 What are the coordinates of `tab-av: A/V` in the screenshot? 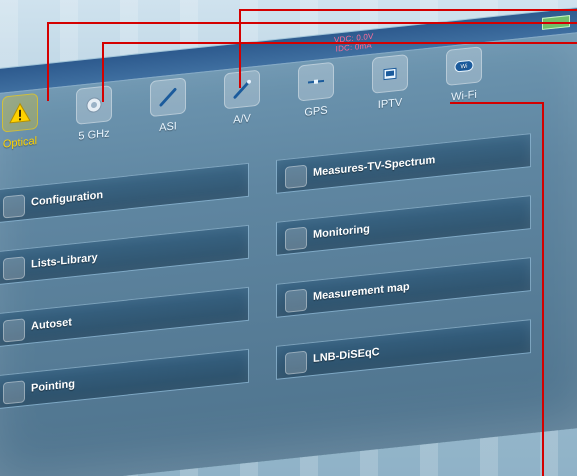 It's located at (242, 106).